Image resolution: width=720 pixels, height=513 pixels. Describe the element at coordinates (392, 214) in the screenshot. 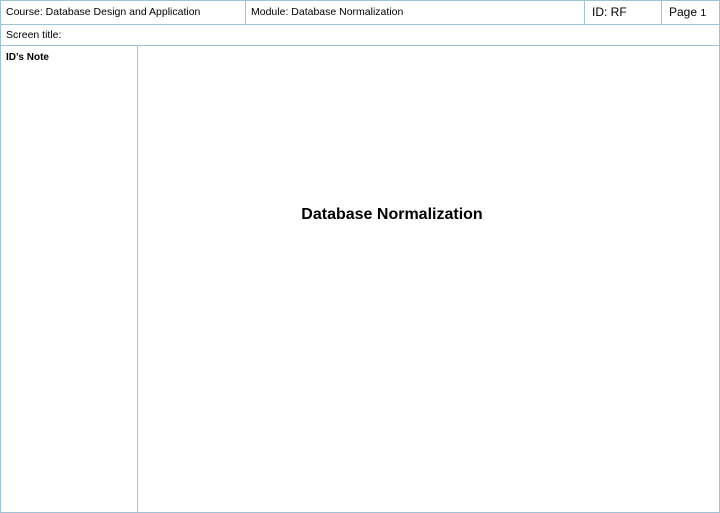

I see `main-heading: Database Normalization` at that location.